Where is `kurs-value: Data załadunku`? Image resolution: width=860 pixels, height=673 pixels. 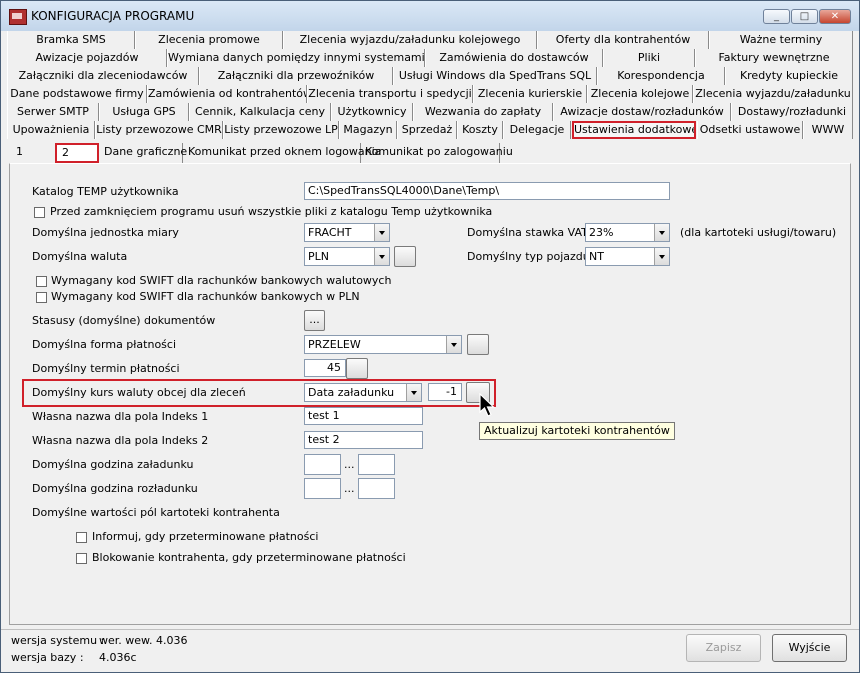 kurs-value: Data załadunku is located at coordinates (351, 392).